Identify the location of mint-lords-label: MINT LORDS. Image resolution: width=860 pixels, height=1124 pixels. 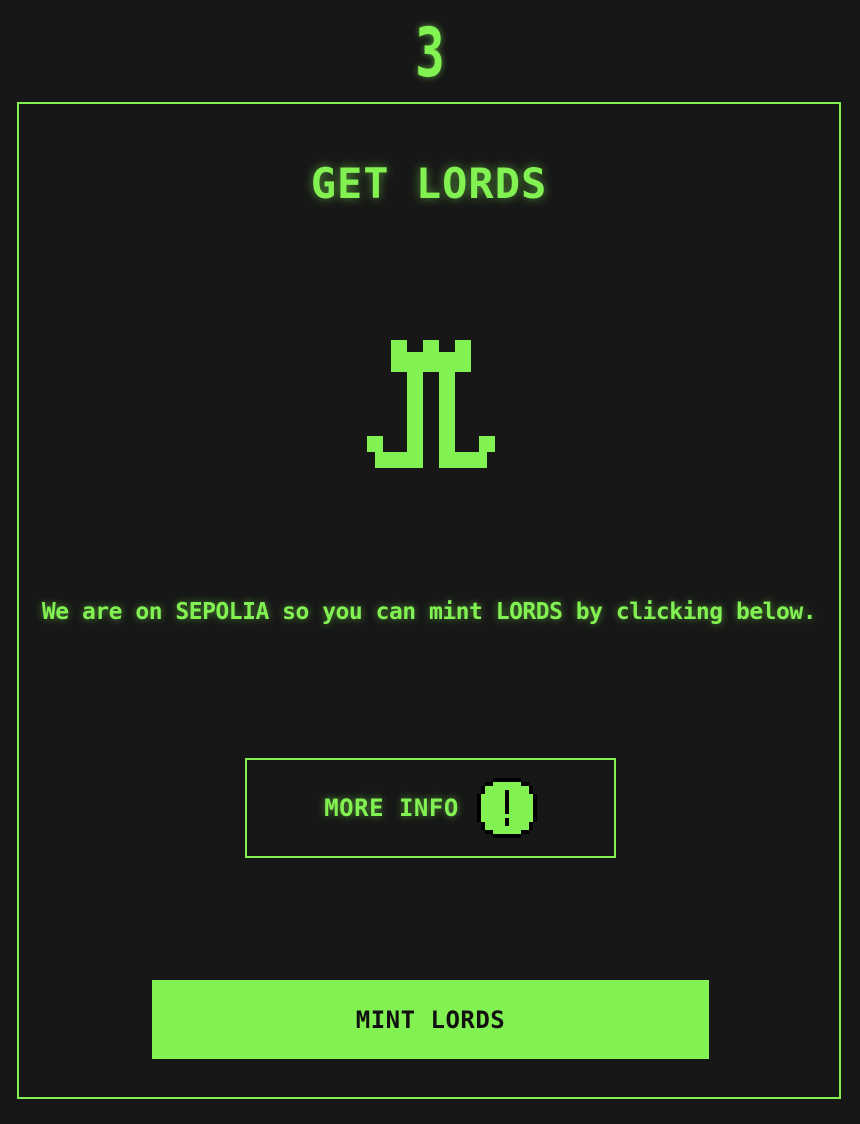
(430, 1019).